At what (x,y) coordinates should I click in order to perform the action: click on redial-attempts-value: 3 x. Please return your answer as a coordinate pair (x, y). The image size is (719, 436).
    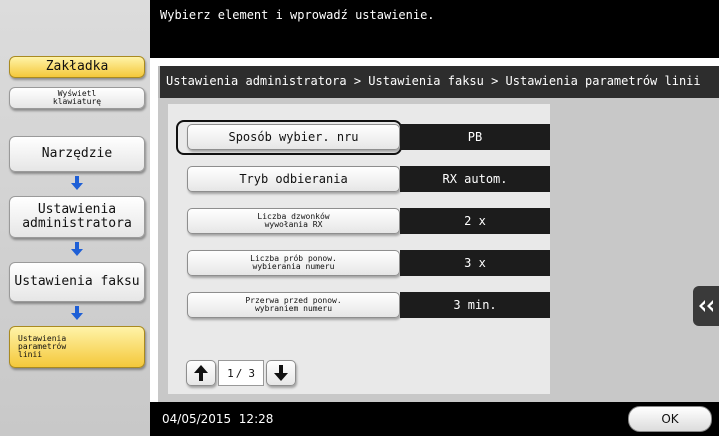
    Looking at the image, I should click on (475, 263).